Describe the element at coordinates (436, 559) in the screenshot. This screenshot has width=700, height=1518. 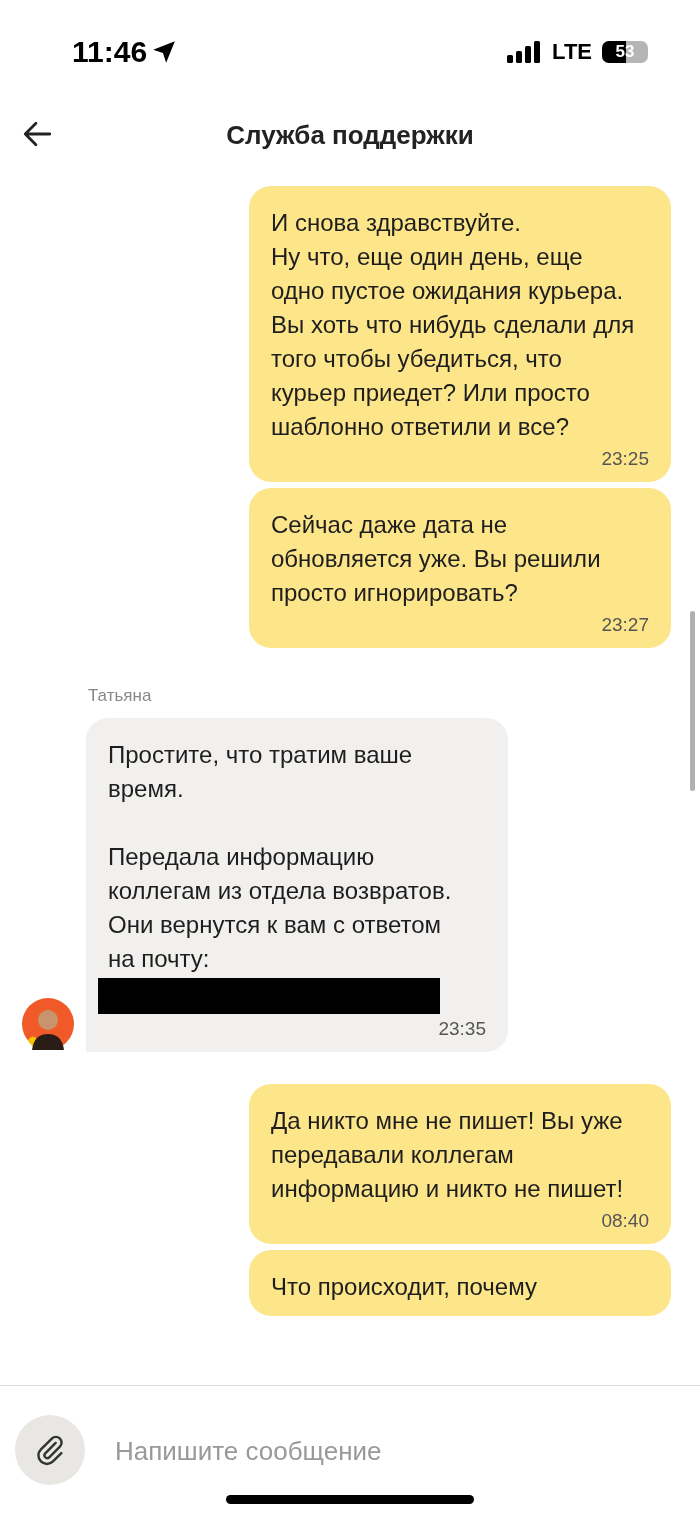
I see `message-text: Сейчас даже дата не обновляется уже. Вы решили просто игнорировать?` at that location.